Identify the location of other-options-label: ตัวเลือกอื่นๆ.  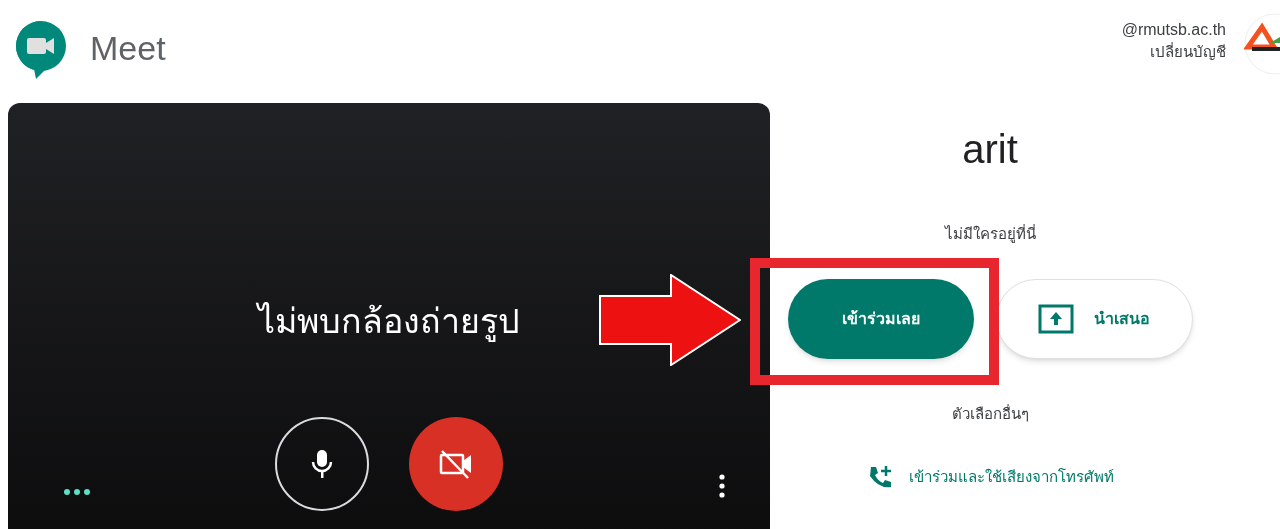
(990, 414).